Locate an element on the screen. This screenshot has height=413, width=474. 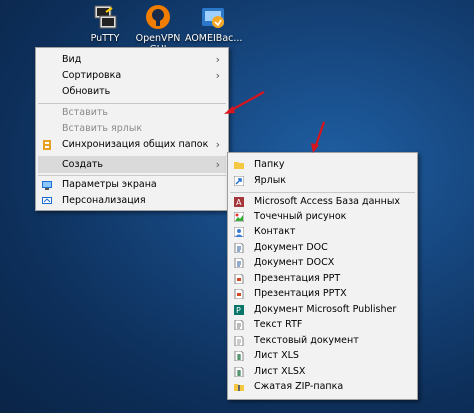
submenu-item-folder: Папку is located at coordinates (322, 165).